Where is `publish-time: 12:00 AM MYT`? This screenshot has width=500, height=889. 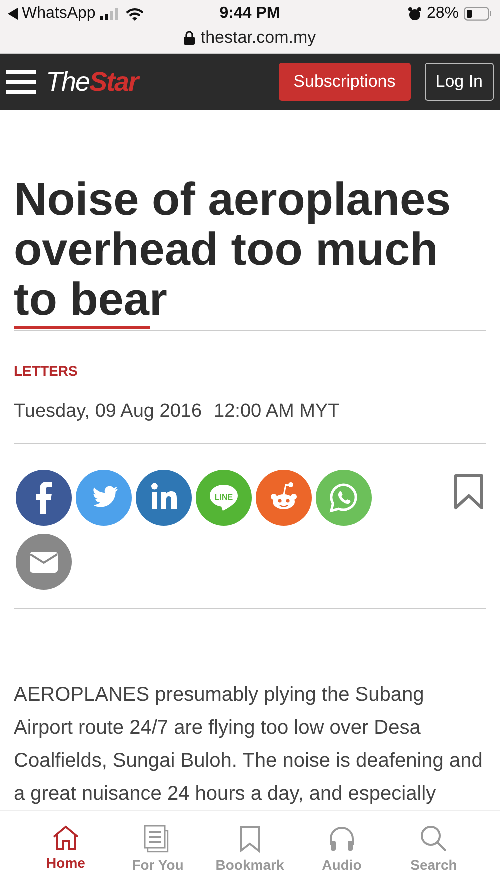 publish-time: 12:00 AM MYT is located at coordinates (277, 412).